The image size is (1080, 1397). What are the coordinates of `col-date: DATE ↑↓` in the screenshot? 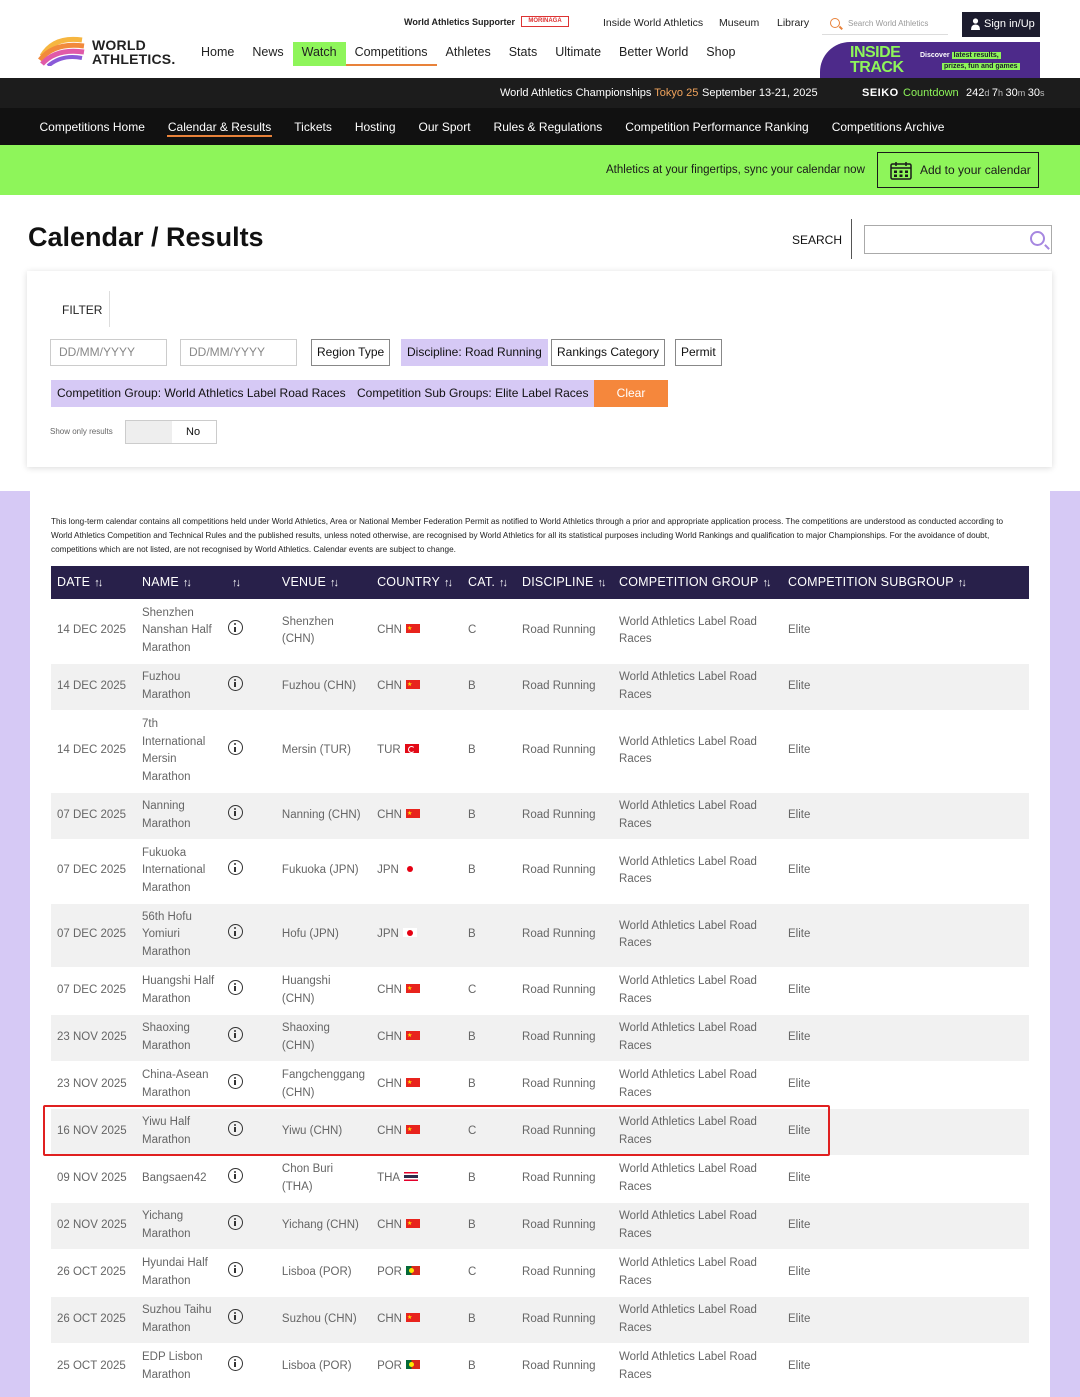 It's located at (93, 582).